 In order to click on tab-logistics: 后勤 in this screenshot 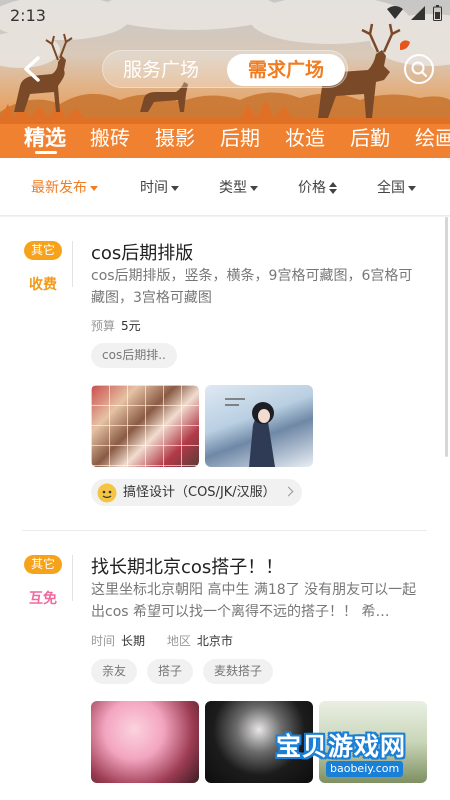, I will do `click(370, 136)`.